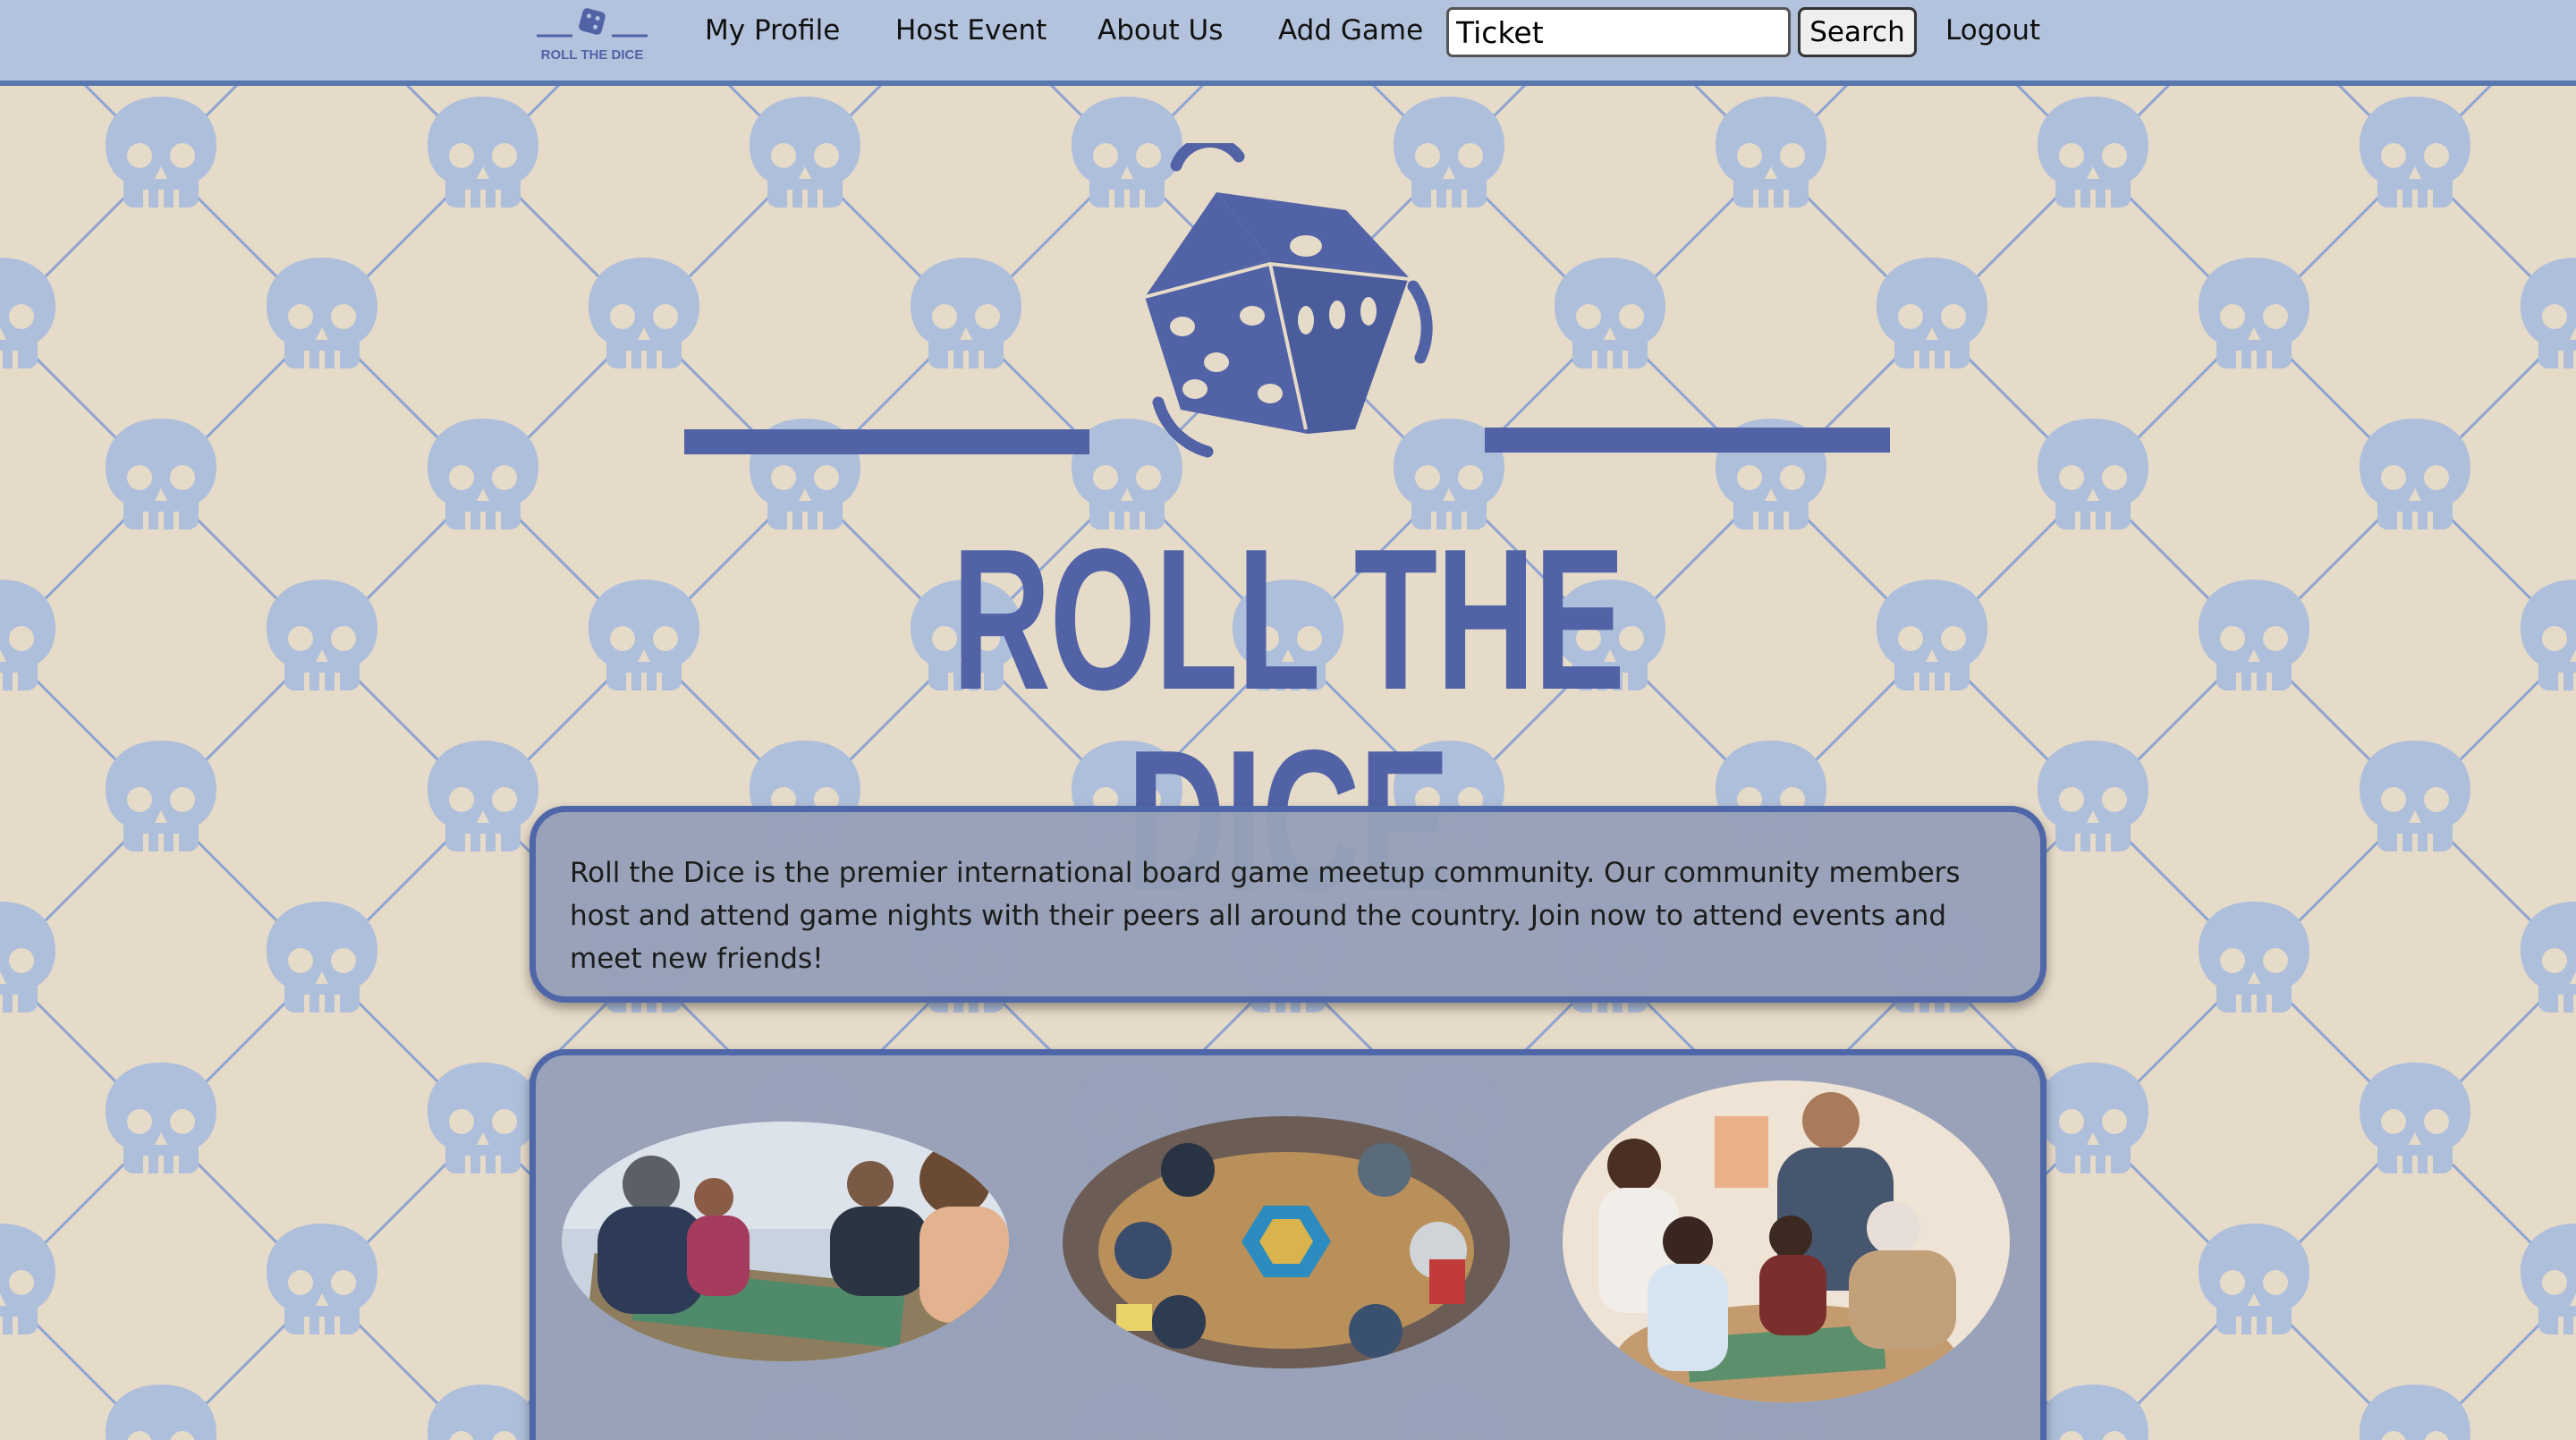 This screenshot has width=2576, height=1440. Describe the element at coordinates (785, 1241) in the screenshot. I see `photo-friends-playing` at that location.